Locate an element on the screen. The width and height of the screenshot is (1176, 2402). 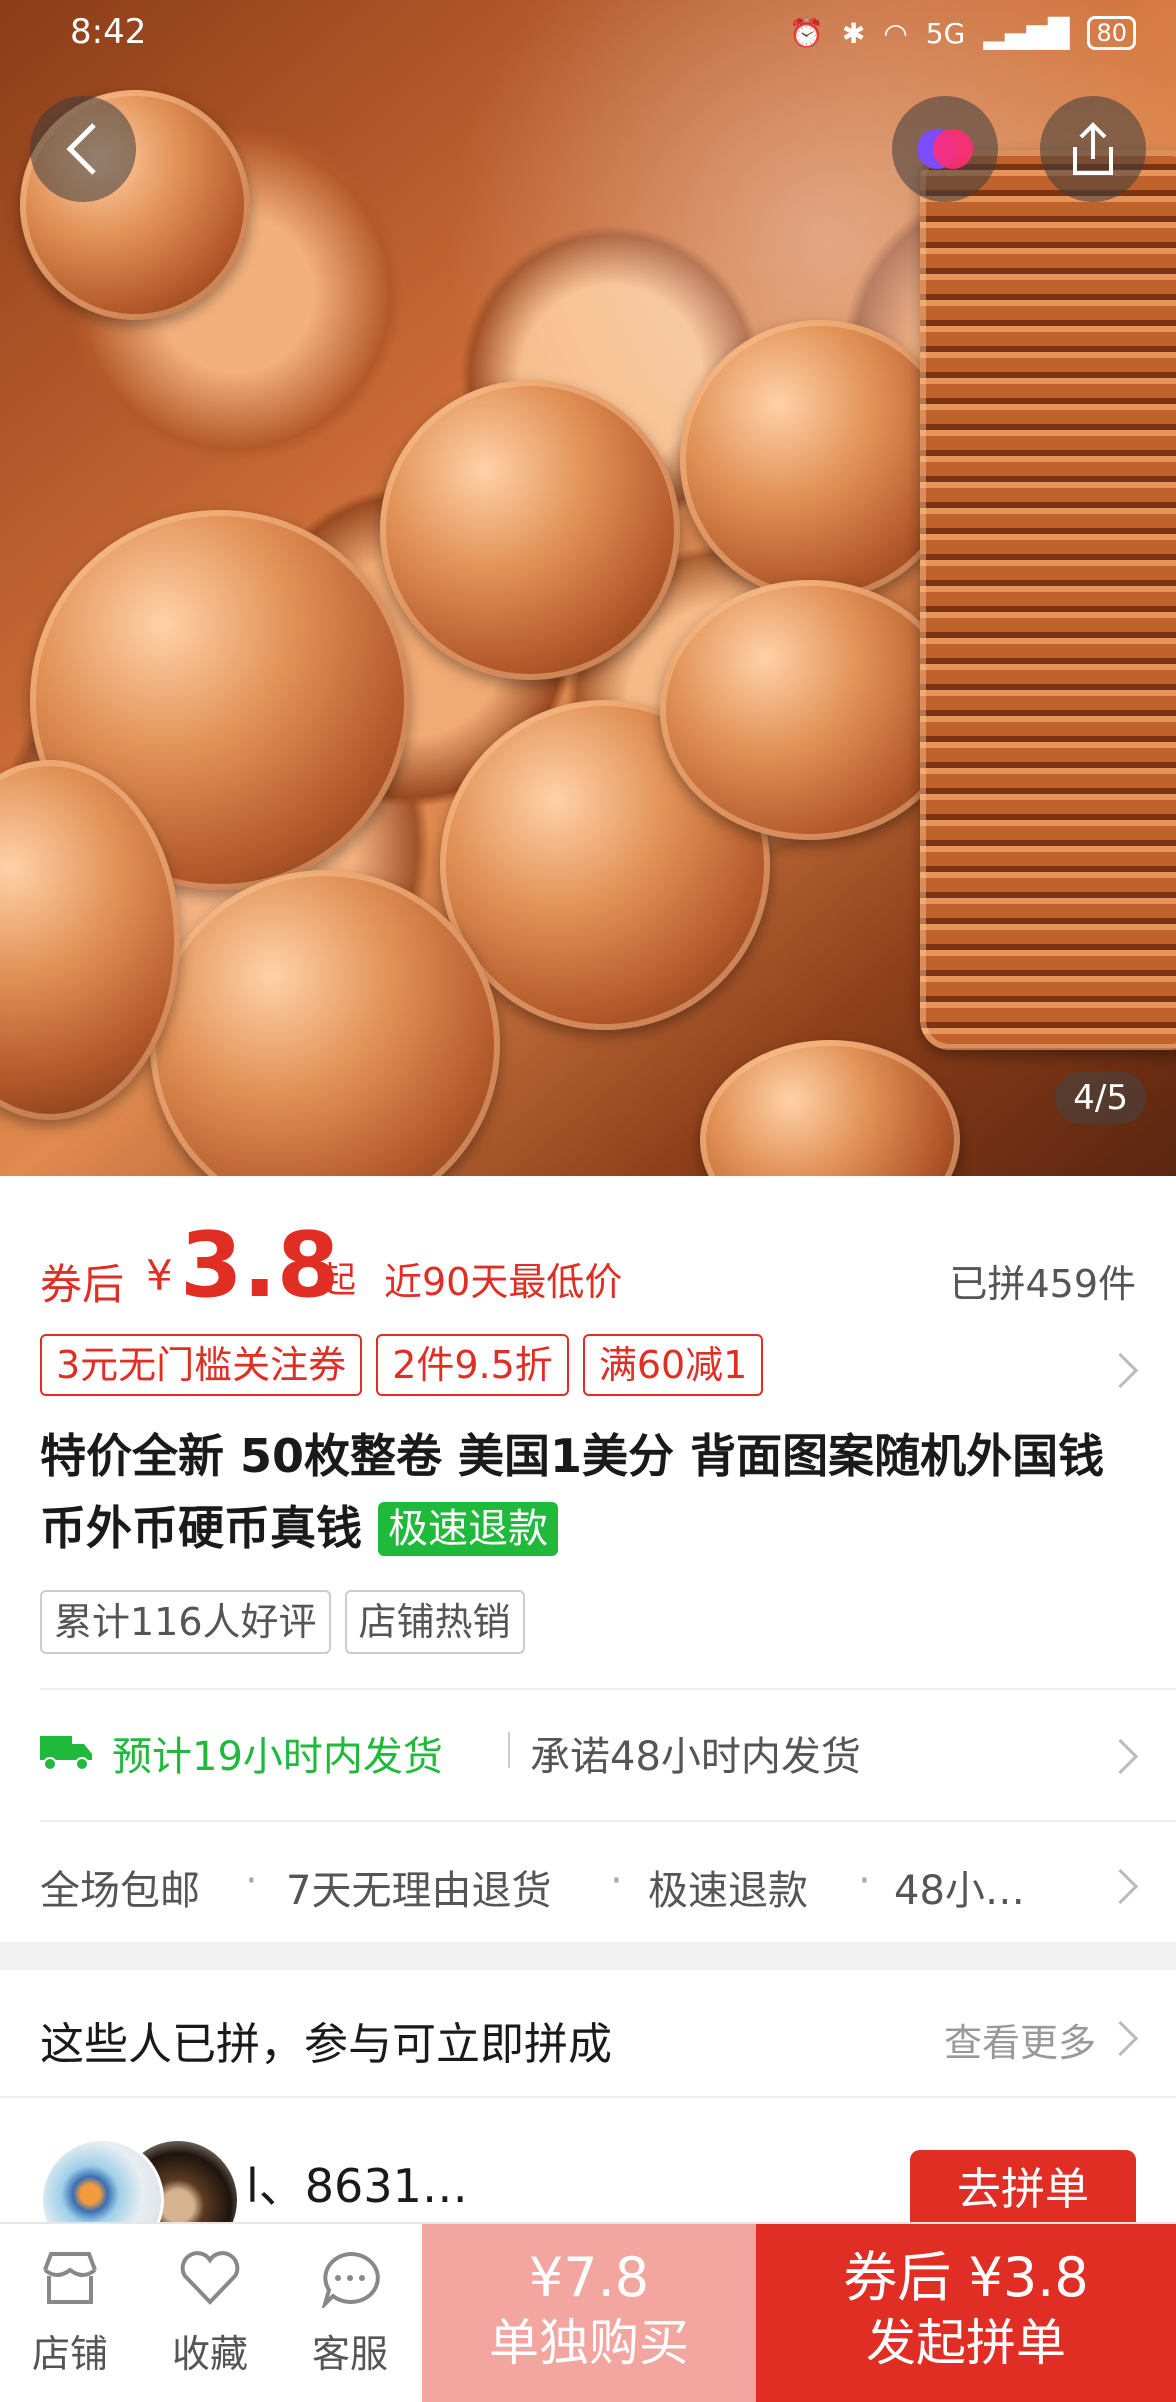
status-bar: 8:42 ⏰ ✱ ◠ 5G ▂▄▆█ 80 is located at coordinates (588, 35).